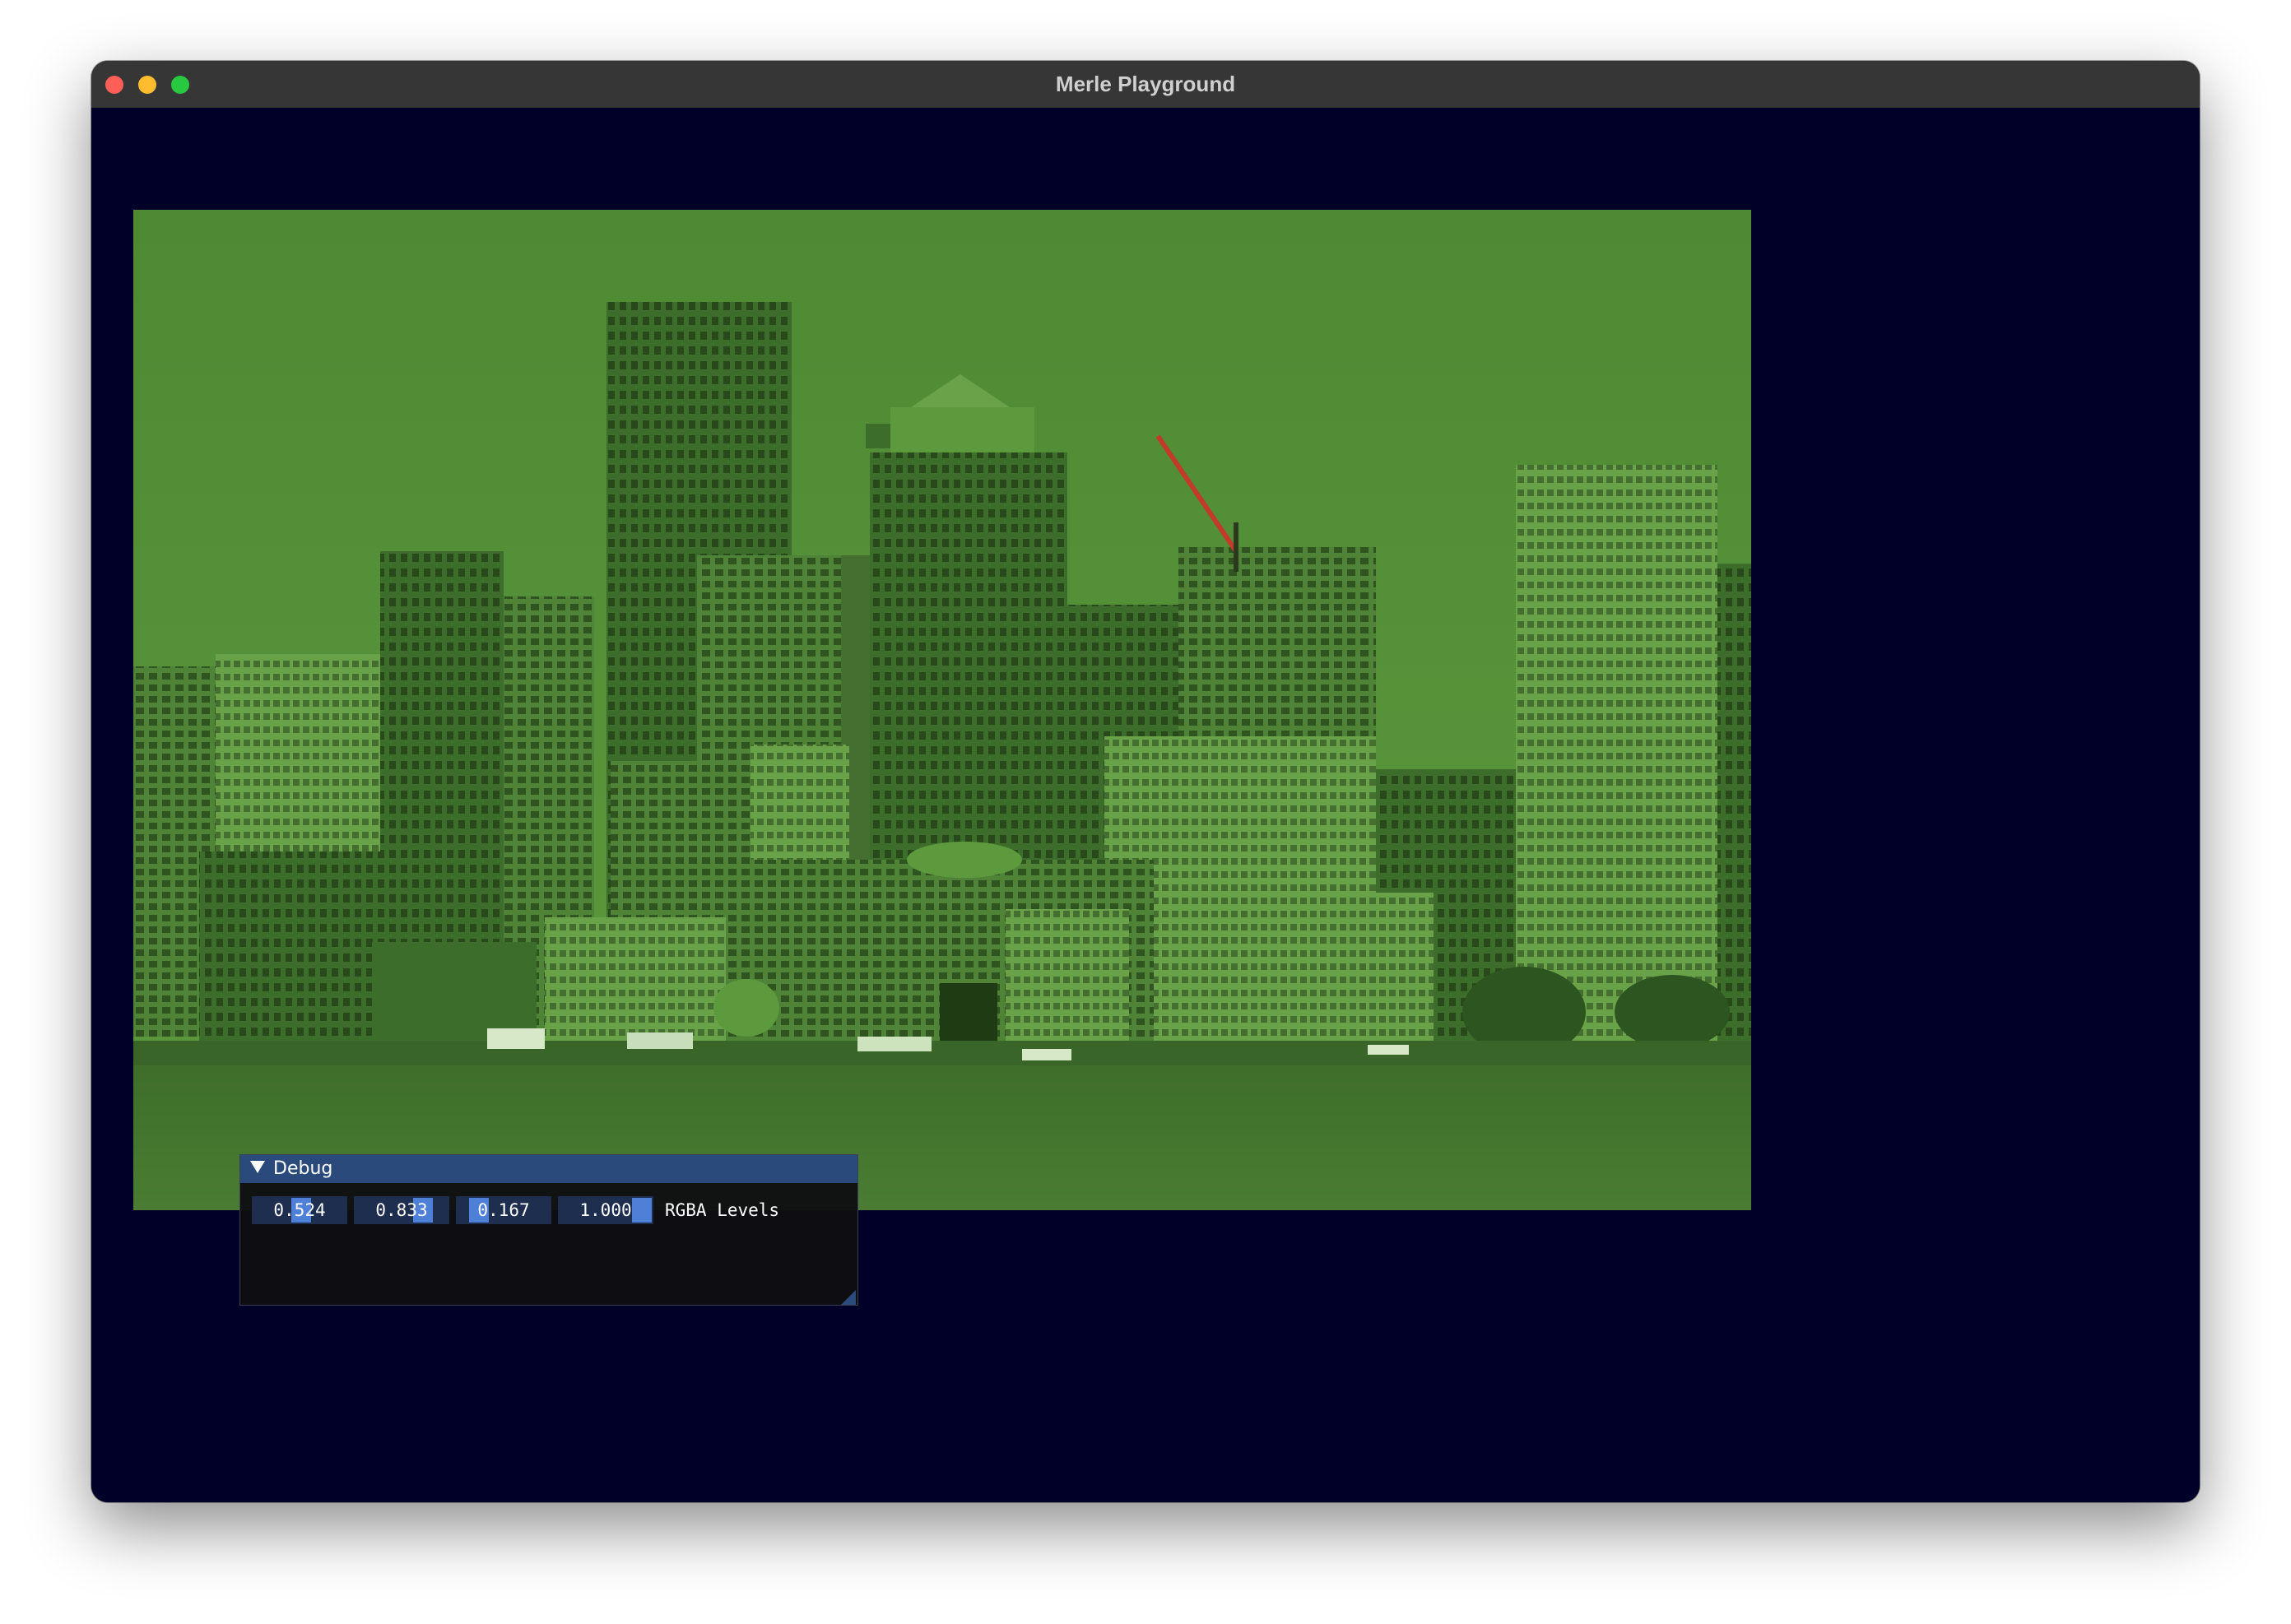 The height and width of the screenshot is (1624, 2291). What do you see at coordinates (548, 1244) in the screenshot?
I see `debug-panel-body: 0.524 0.833 0.167 1.000 RGBA Levels` at bounding box center [548, 1244].